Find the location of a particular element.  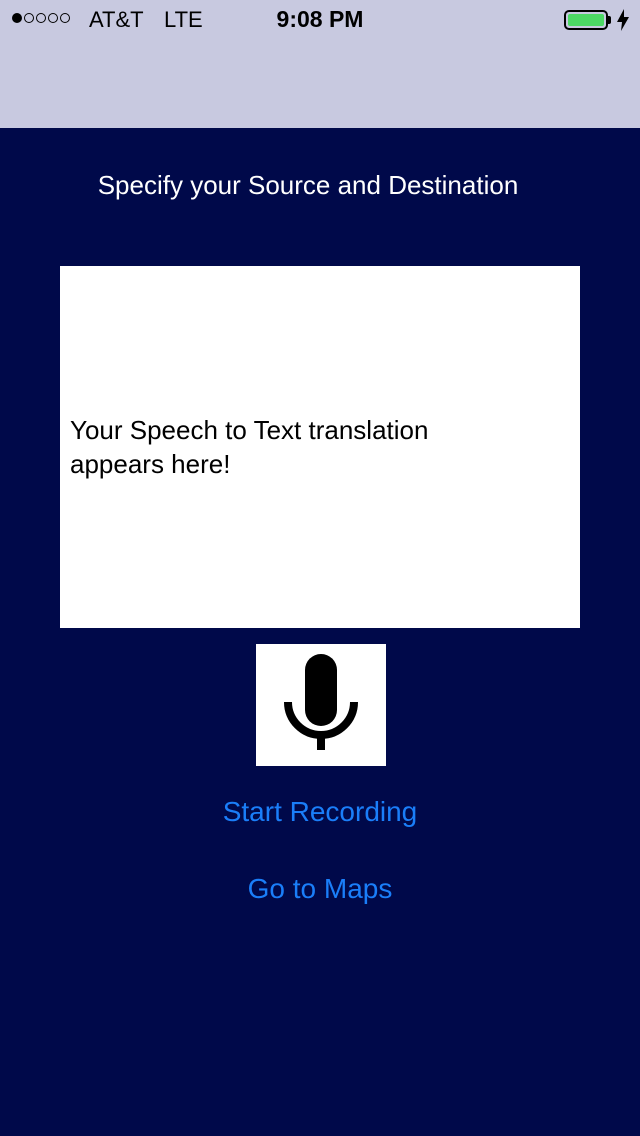

battery-icon is located at coordinates (586, 20).